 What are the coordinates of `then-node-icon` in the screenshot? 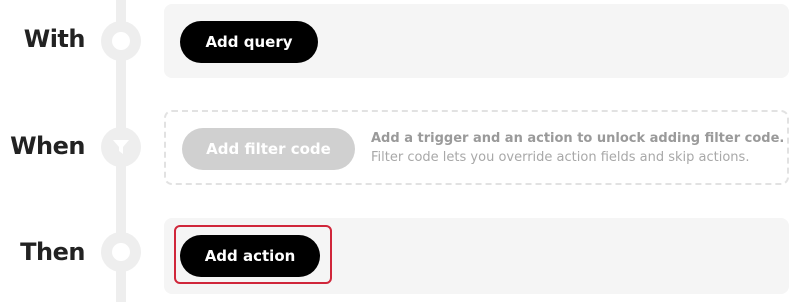 It's located at (121, 252).